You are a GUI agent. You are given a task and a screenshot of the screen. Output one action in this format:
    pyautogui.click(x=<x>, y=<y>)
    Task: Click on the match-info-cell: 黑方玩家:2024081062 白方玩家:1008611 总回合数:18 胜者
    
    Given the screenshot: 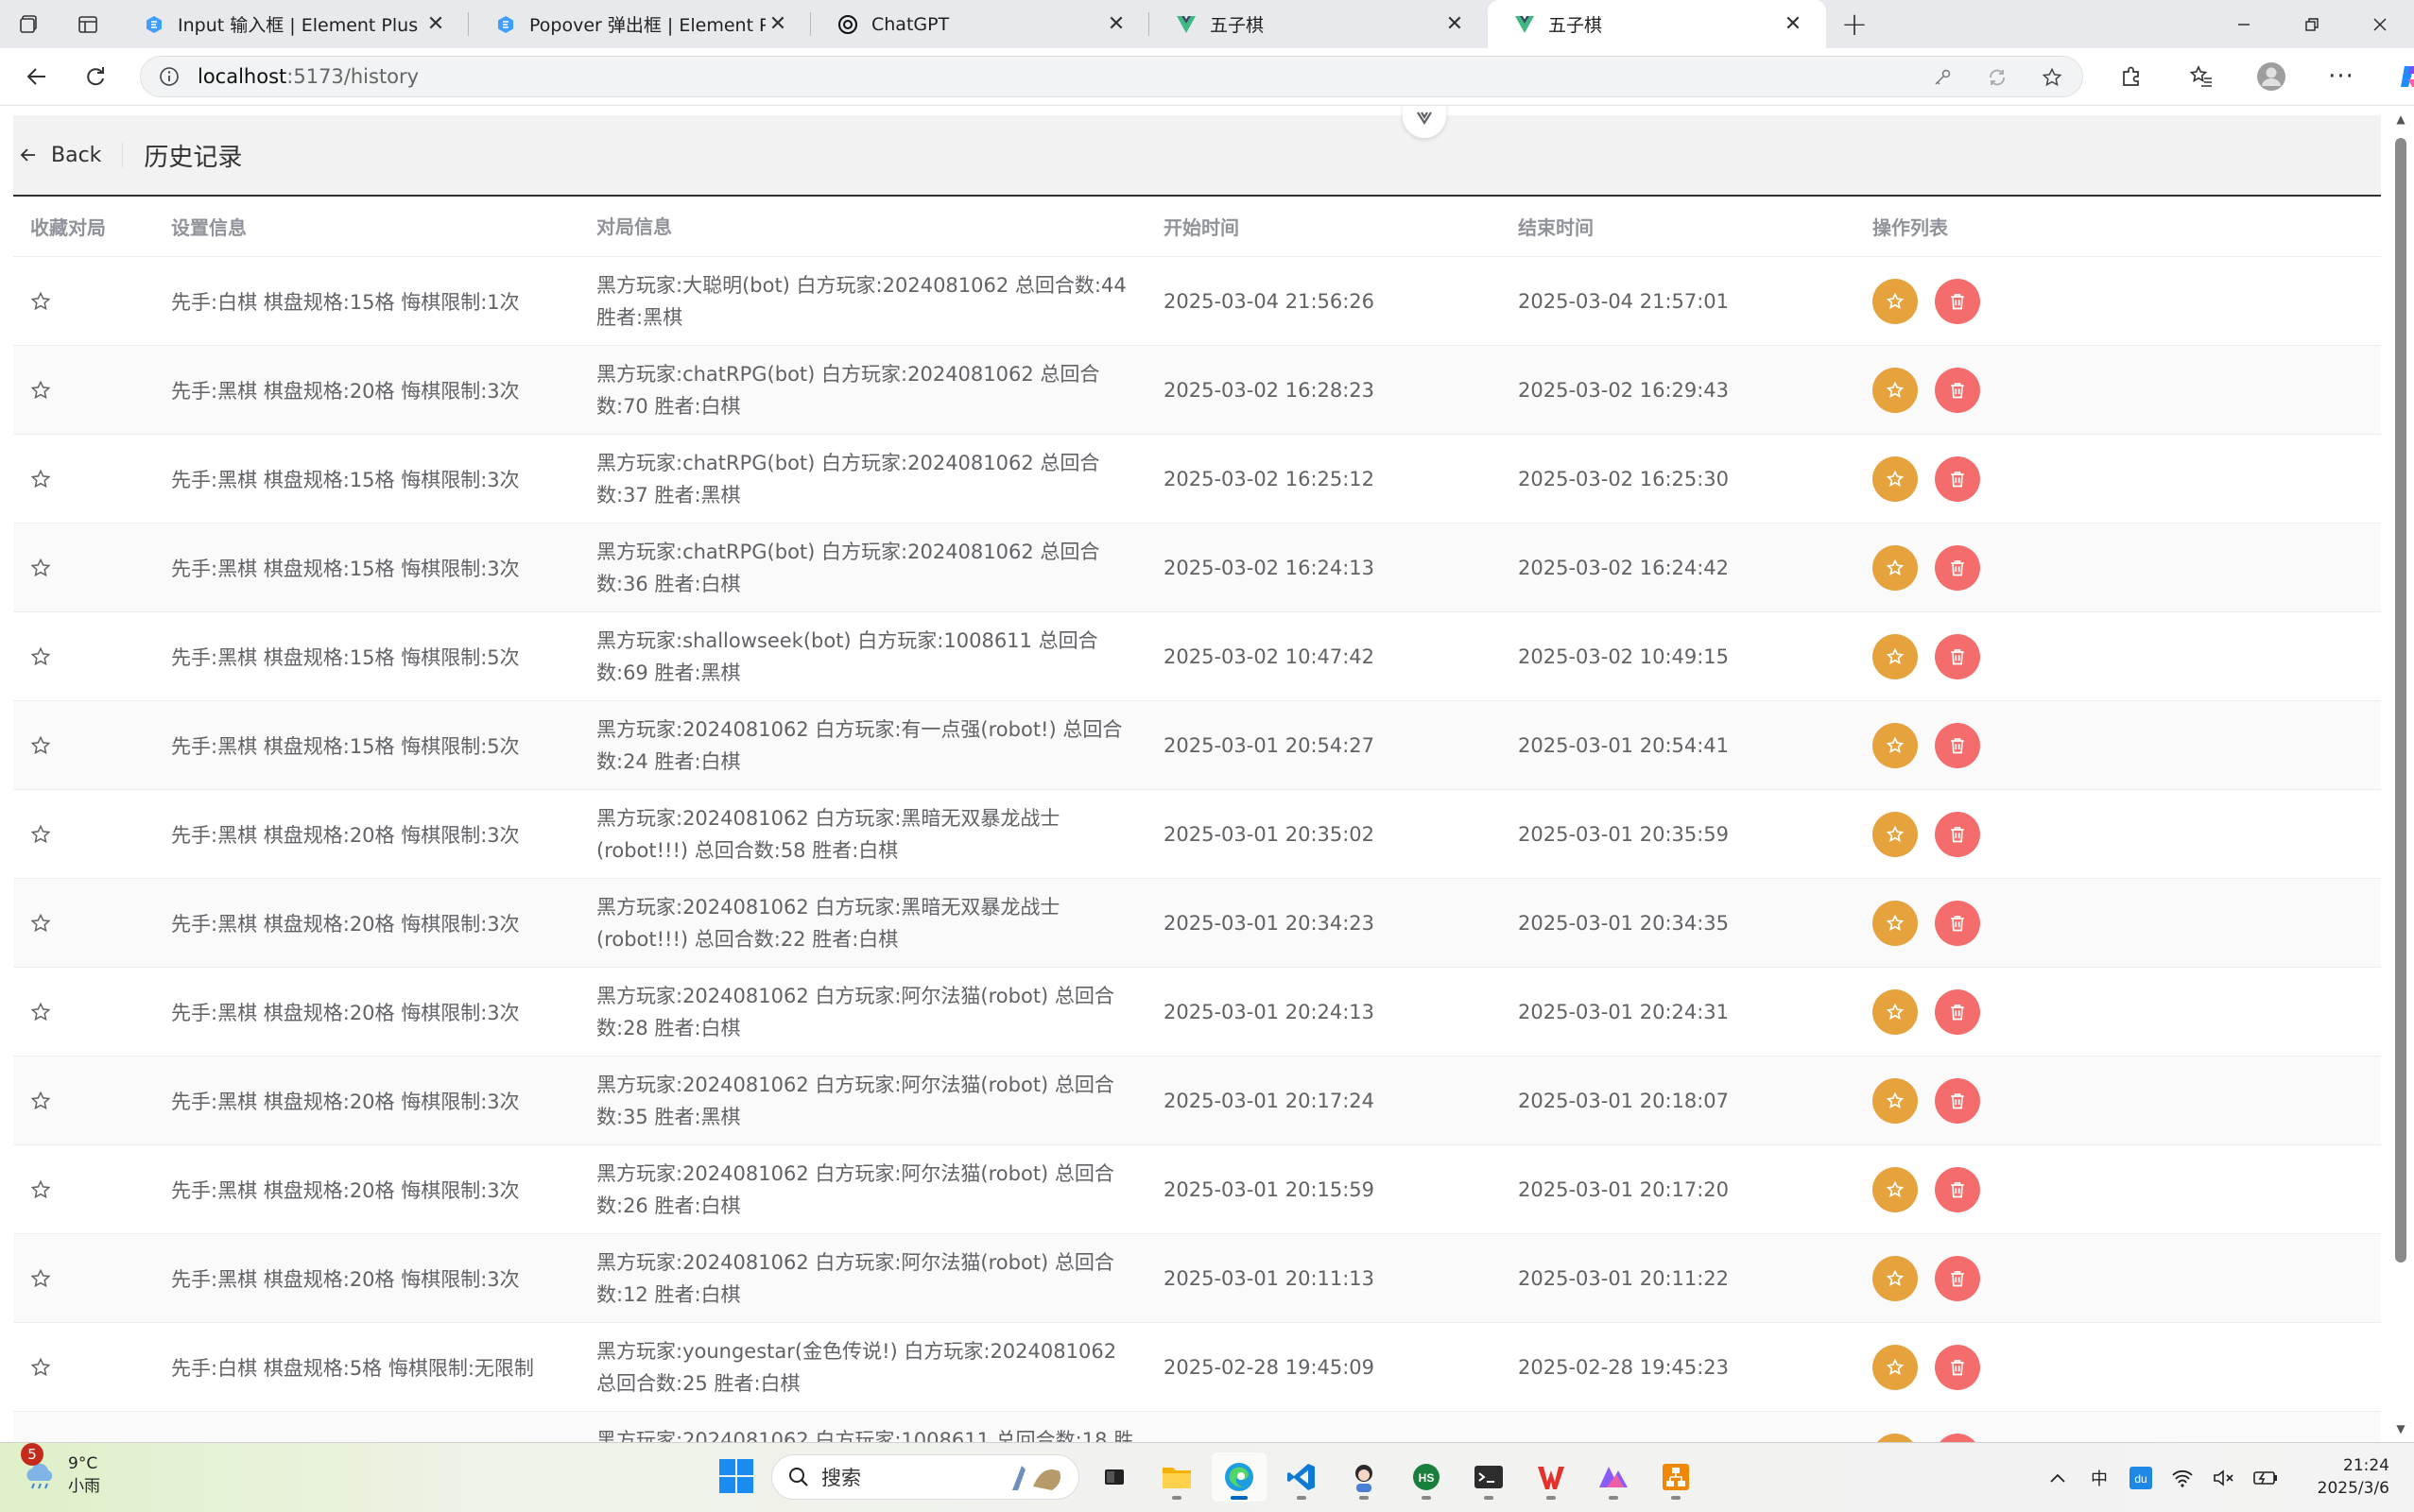 What is the action you would take?
    pyautogui.click(x=865, y=1435)
    